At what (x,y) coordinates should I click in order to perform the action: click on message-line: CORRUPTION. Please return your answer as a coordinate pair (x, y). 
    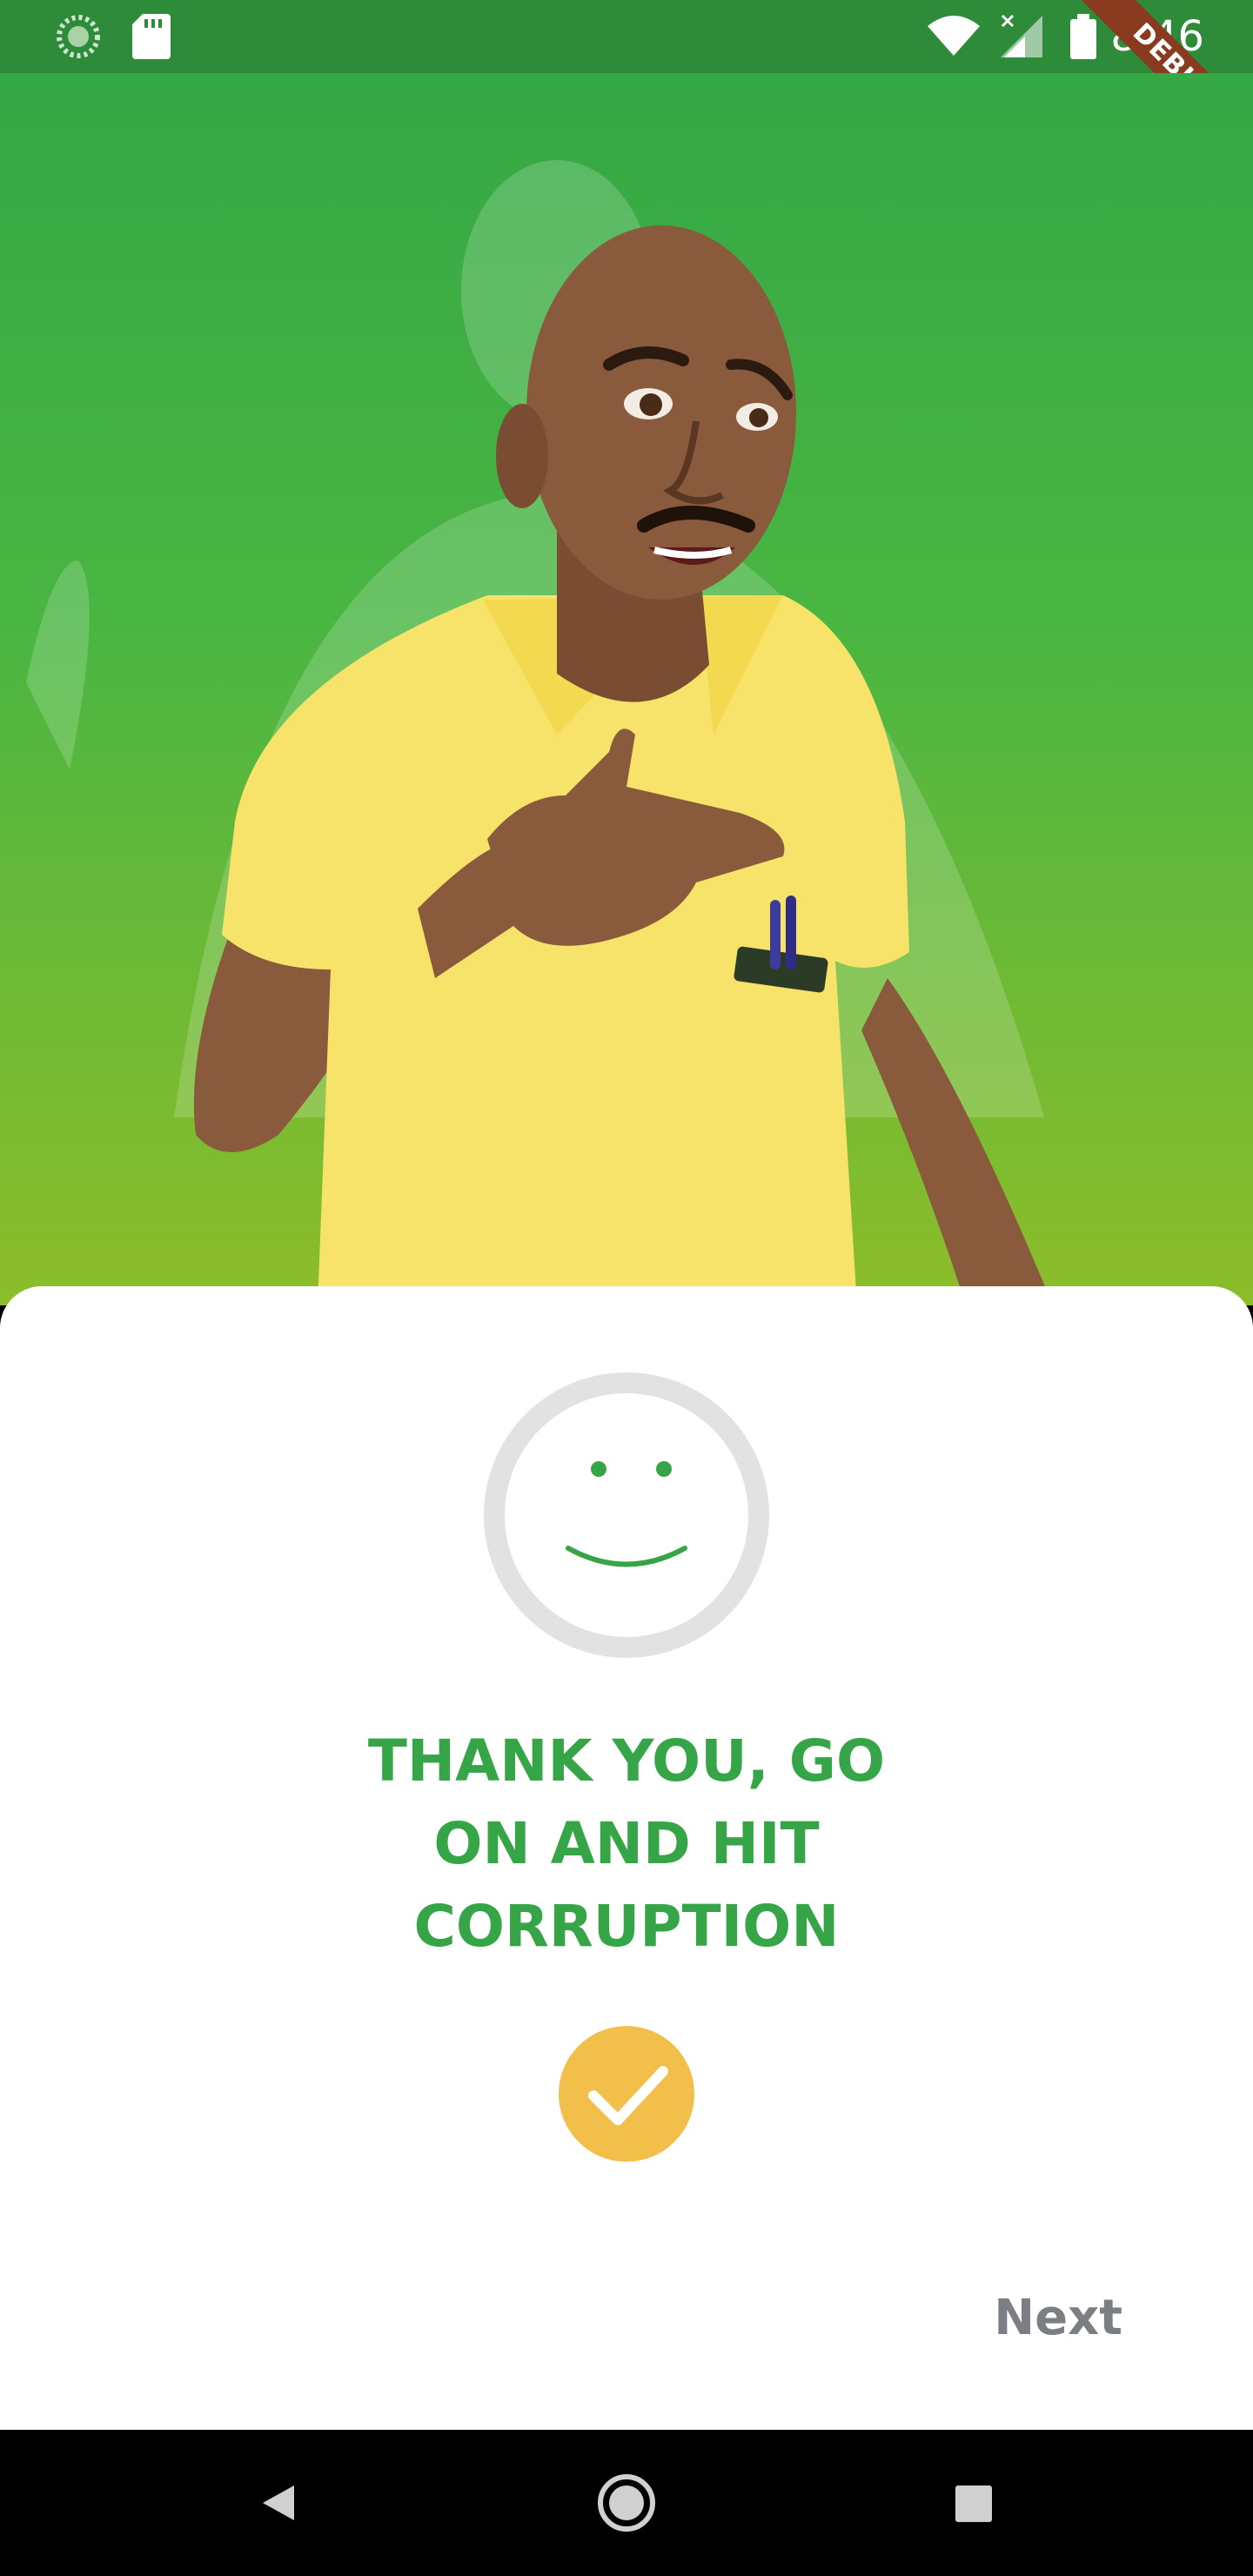
    Looking at the image, I should click on (626, 1926).